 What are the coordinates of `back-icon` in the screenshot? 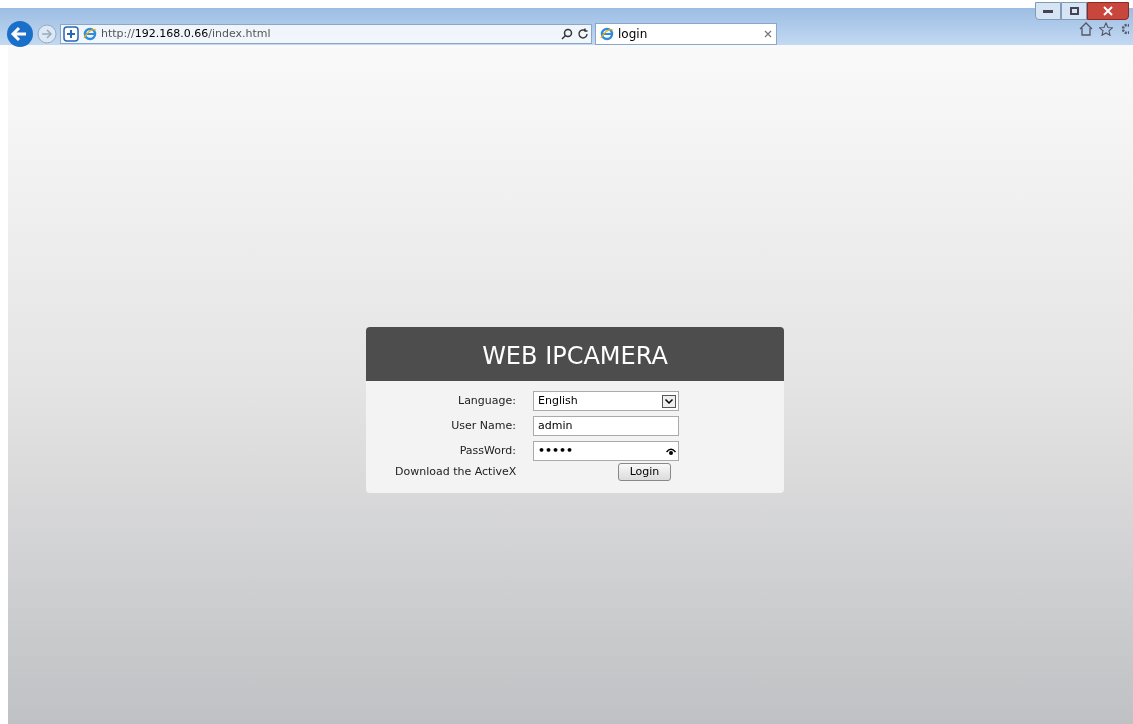 It's located at (20, 34).